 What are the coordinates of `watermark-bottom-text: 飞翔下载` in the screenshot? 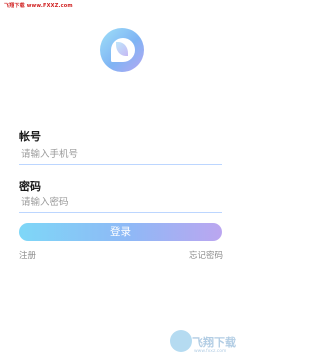 It's located at (214, 342).